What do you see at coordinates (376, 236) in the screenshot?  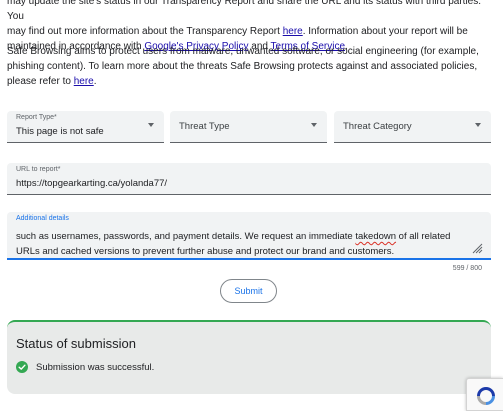 I see `misspelled-word: takedown` at bounding box center [376, 236].